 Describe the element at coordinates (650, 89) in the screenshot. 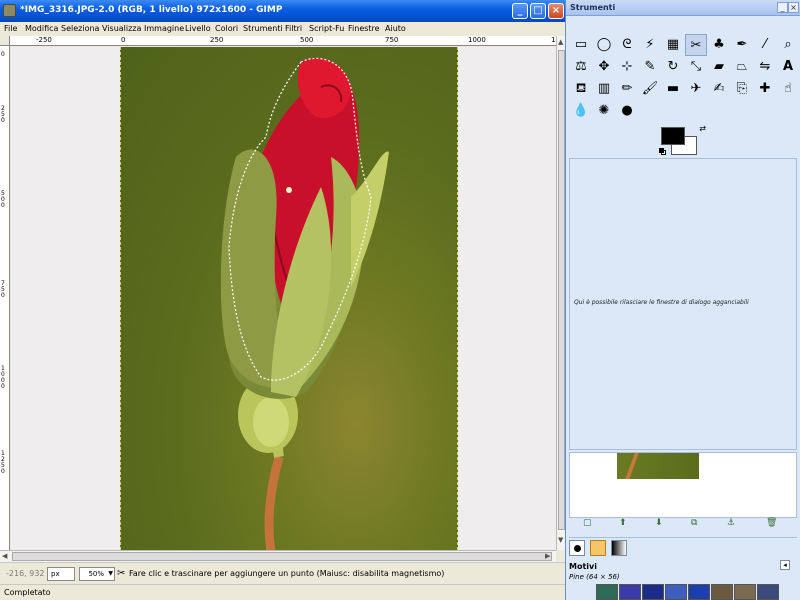

I see `paintbrush-icon: 🖌` at that location.